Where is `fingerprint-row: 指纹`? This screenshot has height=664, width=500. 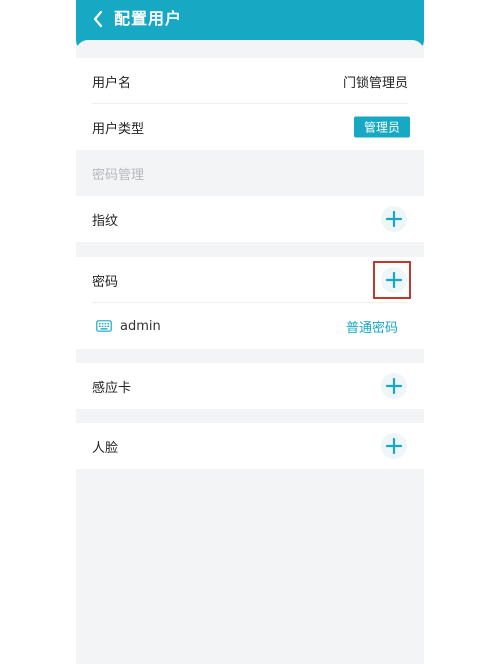
fingerprint-row: 指纹 is located at coordinates (250, 219).